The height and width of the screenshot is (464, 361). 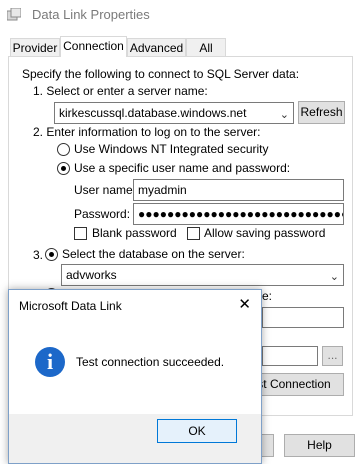 What do you see at coordinates (91, 275) in the screenshot?
I see `database-value: advworks` at bounding box center [91, 275].